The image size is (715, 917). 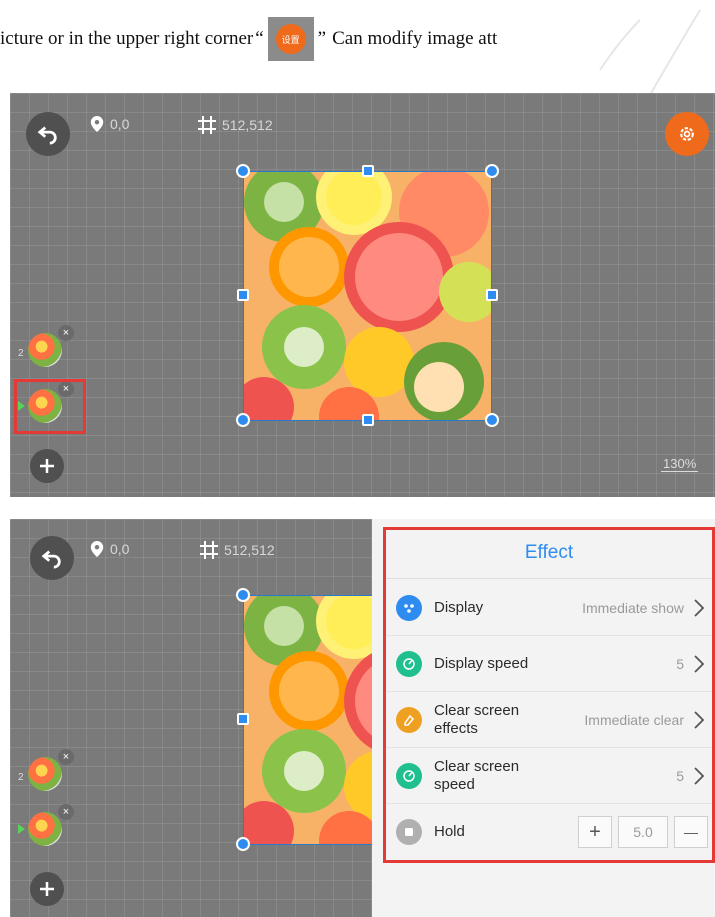 I want to click on resize-handle-top-right, so click(x=492, y=171).